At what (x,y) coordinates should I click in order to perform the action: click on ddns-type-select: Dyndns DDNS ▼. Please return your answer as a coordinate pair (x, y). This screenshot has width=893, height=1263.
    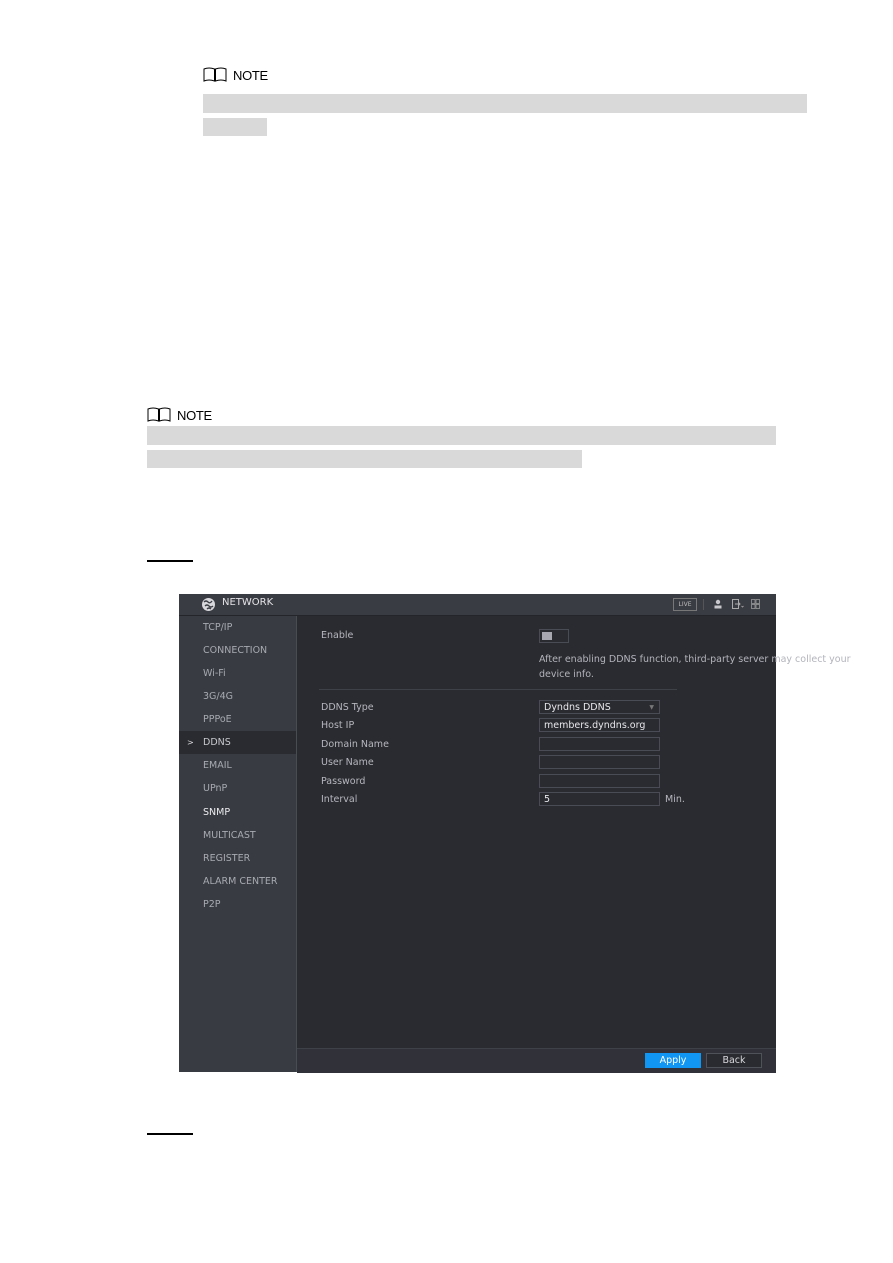
    Looking at the image, I should click on (599, 707).